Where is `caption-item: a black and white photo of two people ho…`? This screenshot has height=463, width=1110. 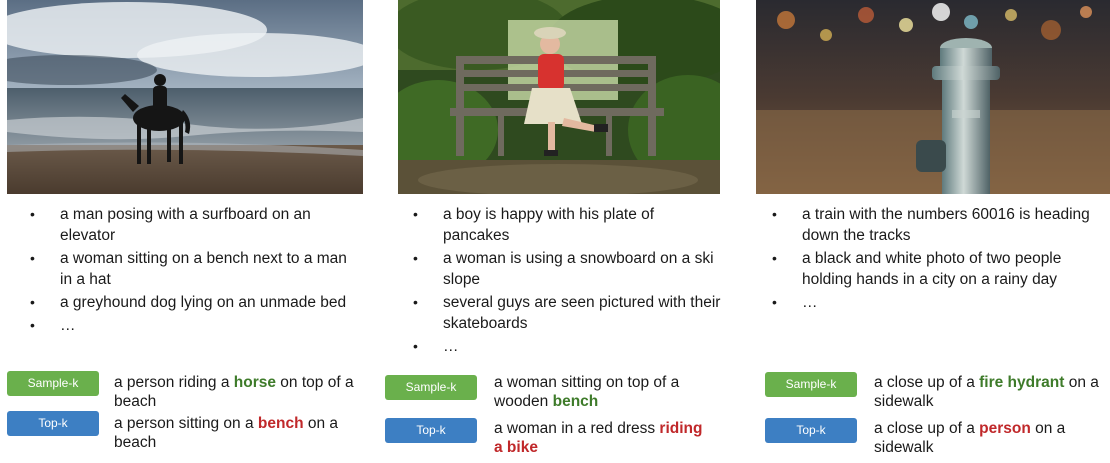
caption-item: a black and white photo of two people ho… is located at coordinates (937, 269).